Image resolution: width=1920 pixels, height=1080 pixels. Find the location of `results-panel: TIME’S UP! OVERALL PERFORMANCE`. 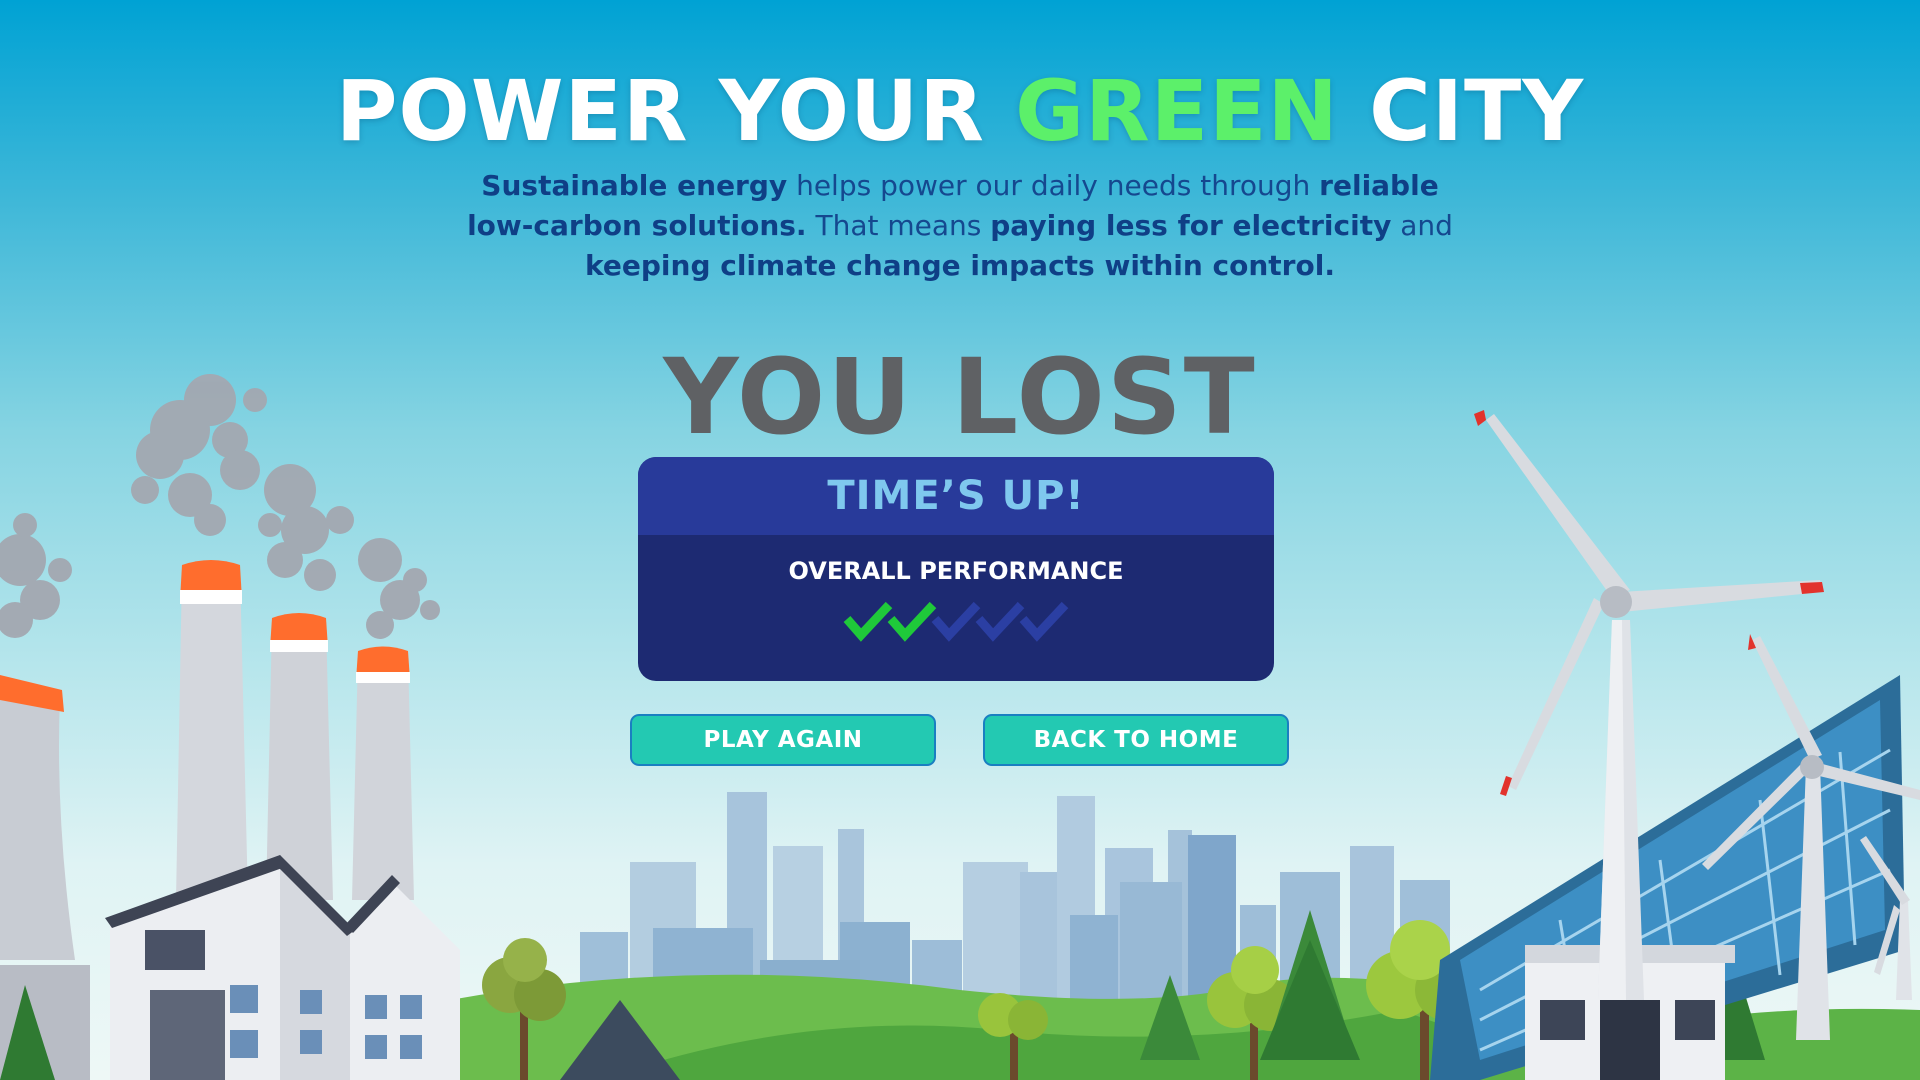

results-panel: TIME’S UP! OVERALL PERFORMANCE is located at coordinates (956, 569).